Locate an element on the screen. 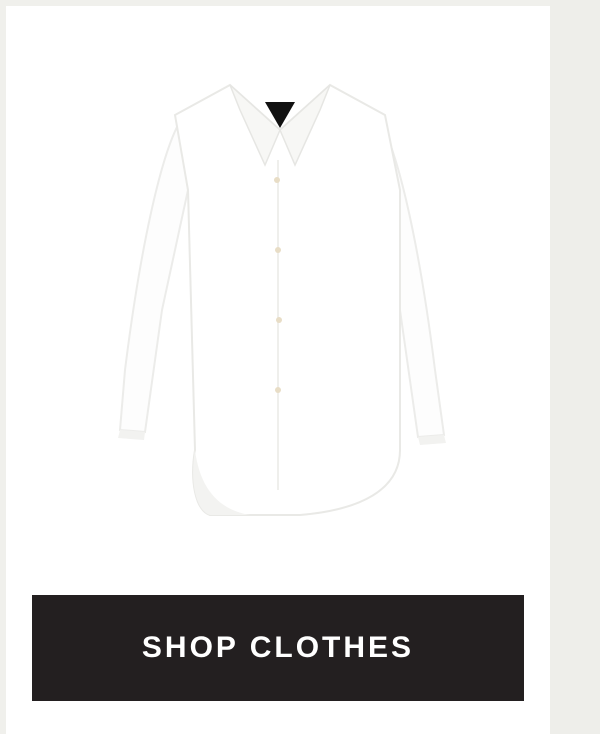 The height and width of the screenshot is (734, 600). shop-clothes-button: SHOP CLOTHES is located at coordinates (278, 648).